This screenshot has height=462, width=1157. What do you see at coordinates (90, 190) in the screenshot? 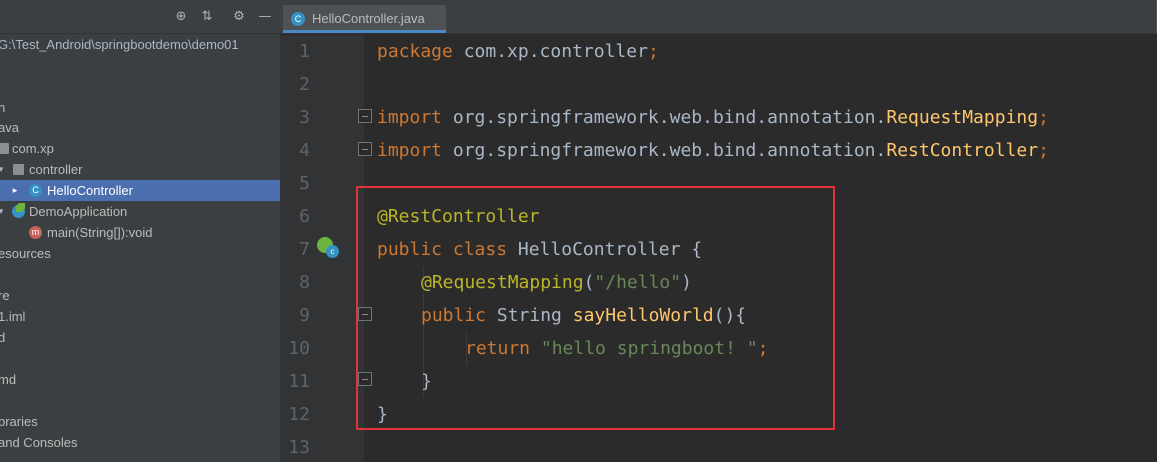
I see `tree-item-label: HelloController` at bounding box center [90, 190].